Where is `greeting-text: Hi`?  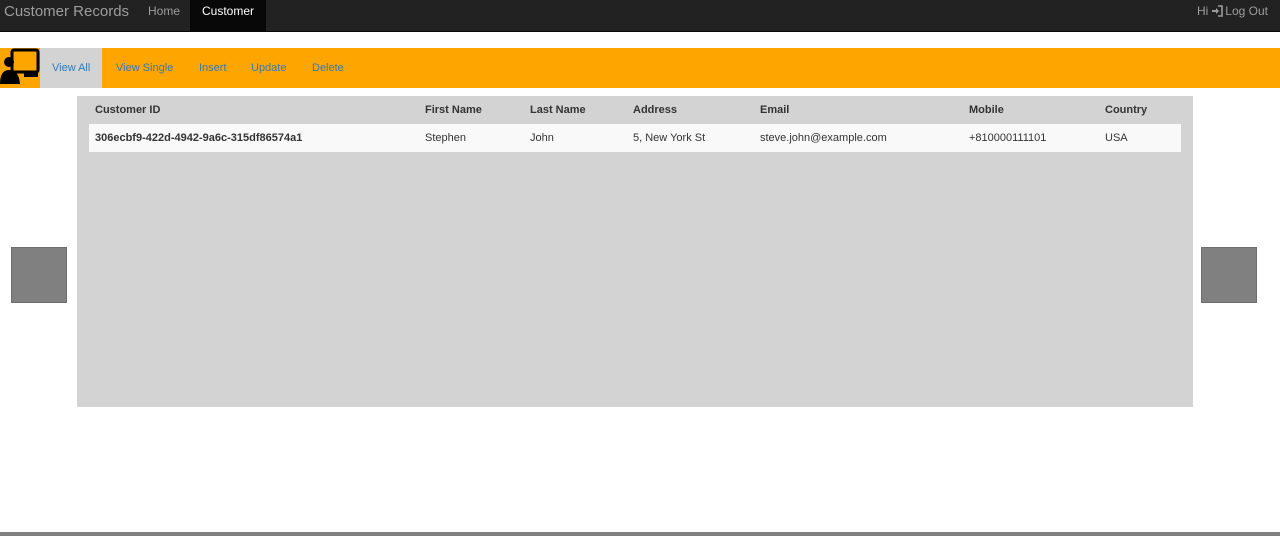
greeting-text: Hi is located at coordinates (1202, 11).